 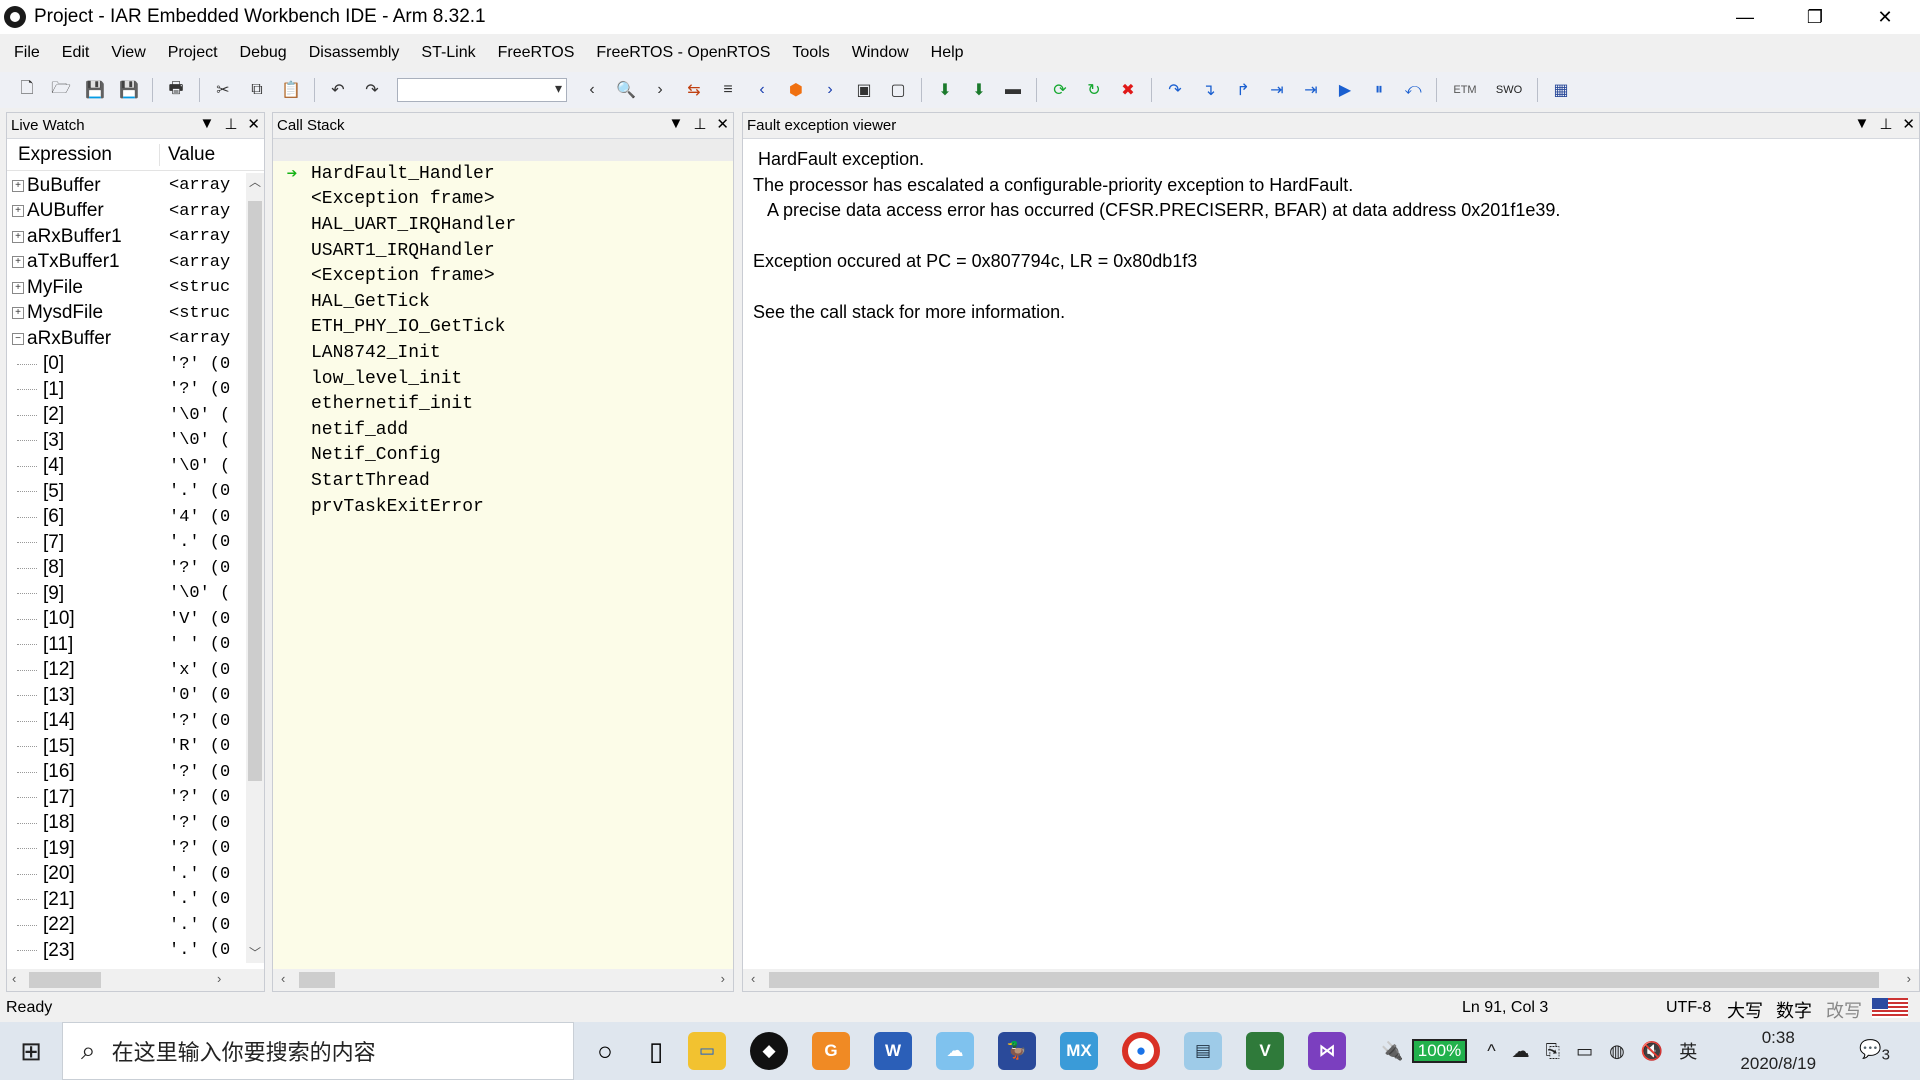 What do you see at coordinates (1778, 1051) in the screenshot?
I see `clock: 0:38 2020/8/19` at bounding box center [1778, 1051].